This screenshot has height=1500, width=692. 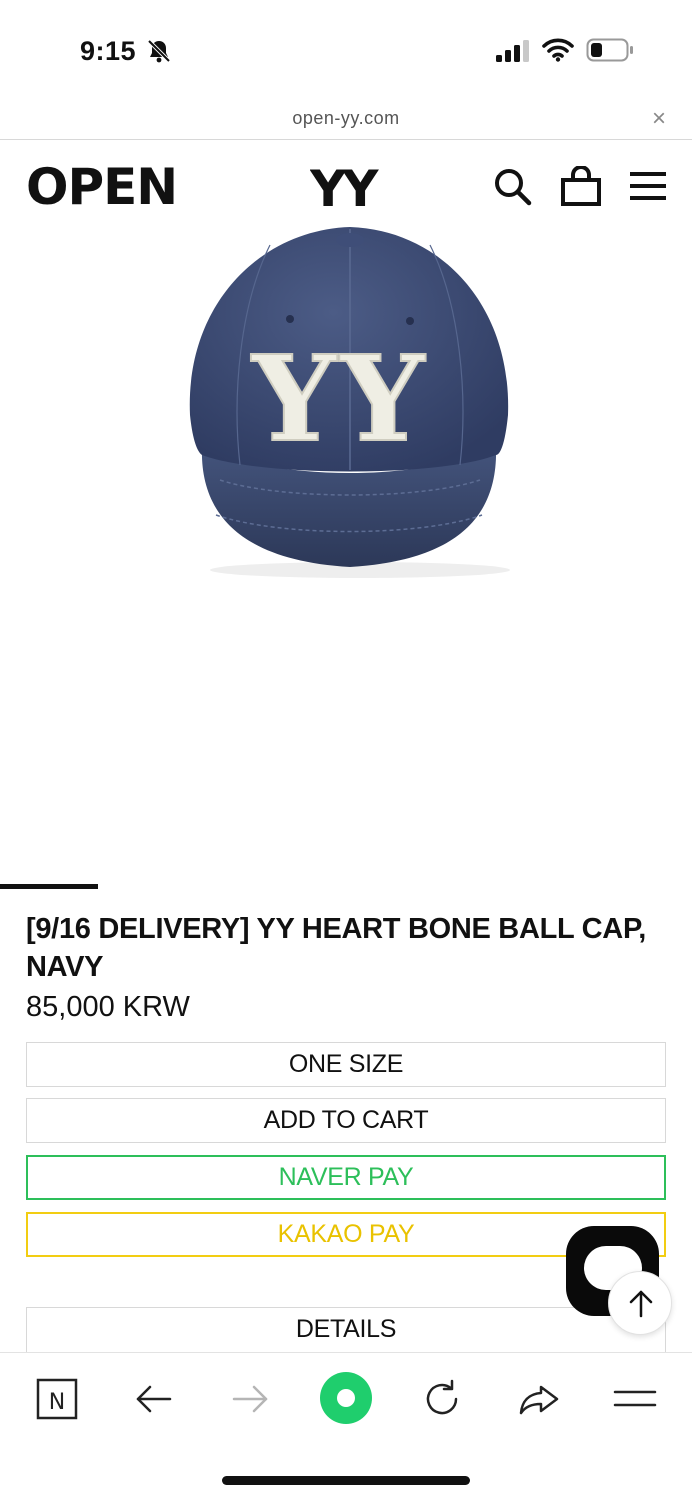 What do you see at coordinates (339, 398) in the screenshot?
I see `cap-logo-text: YY` at bounding box center [339, 398].